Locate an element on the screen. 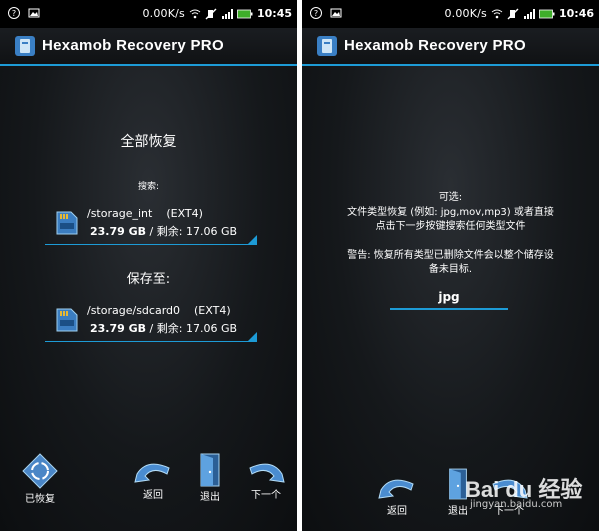 The width and height of the screenshot is (600, 531). status-bar: ? 0.00K/s 10:46 is located at coordinates (450, 14).